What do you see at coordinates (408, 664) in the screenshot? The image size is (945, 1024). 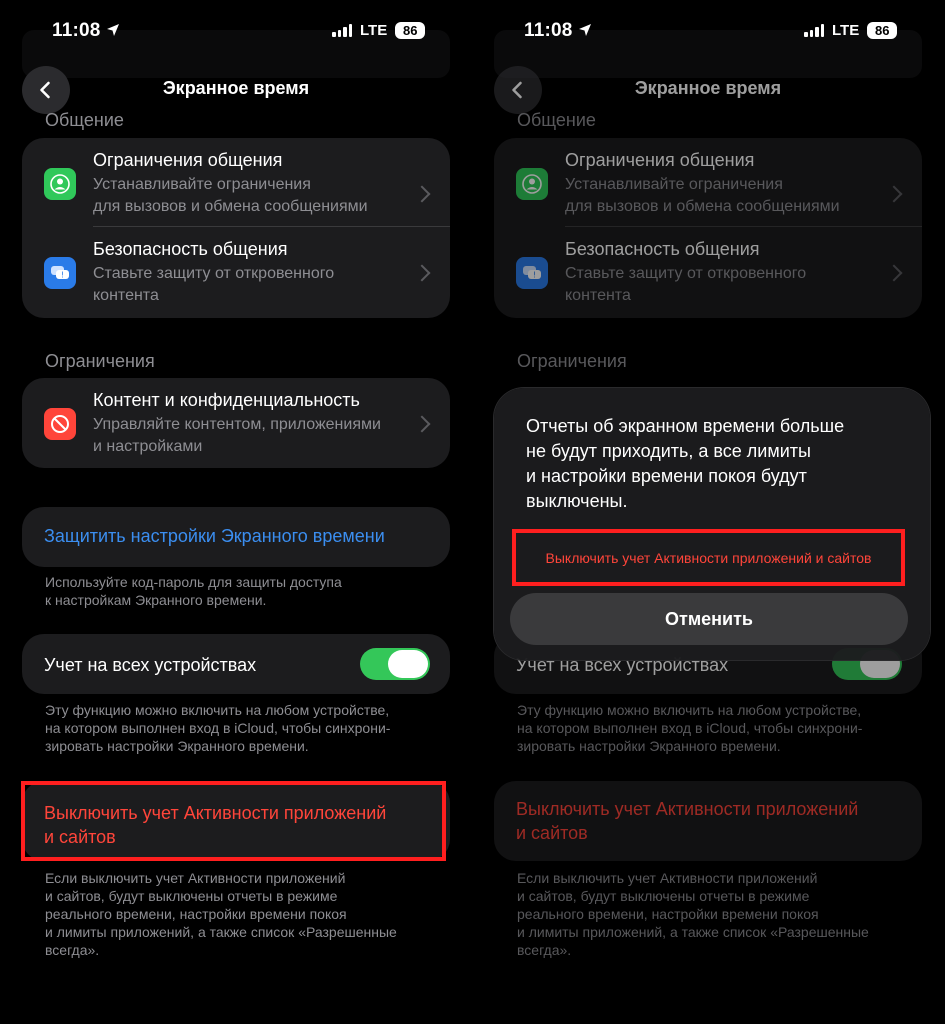 I see `toggle-knob` at bounding box center [408, 664].